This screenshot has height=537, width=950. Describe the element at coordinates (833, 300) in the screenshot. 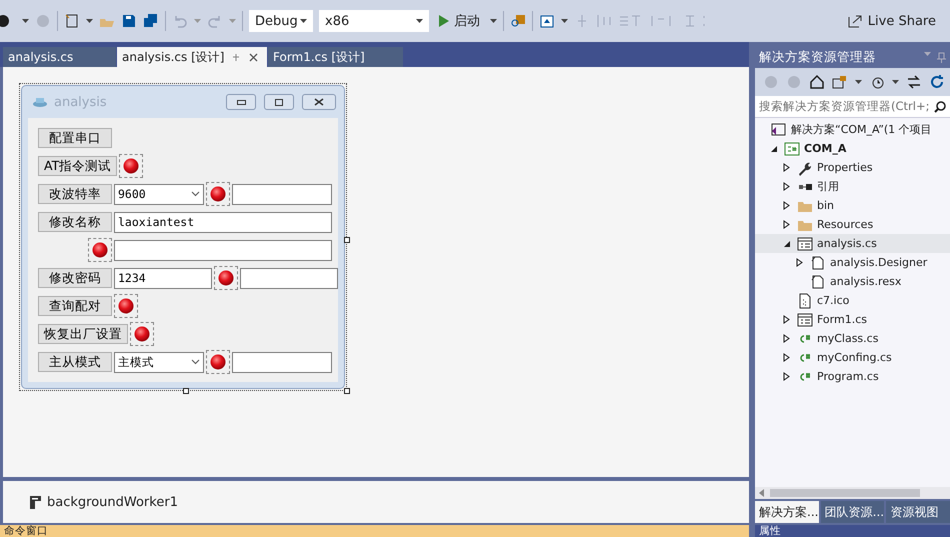

I see `tree-label: c7.ico` at that location.